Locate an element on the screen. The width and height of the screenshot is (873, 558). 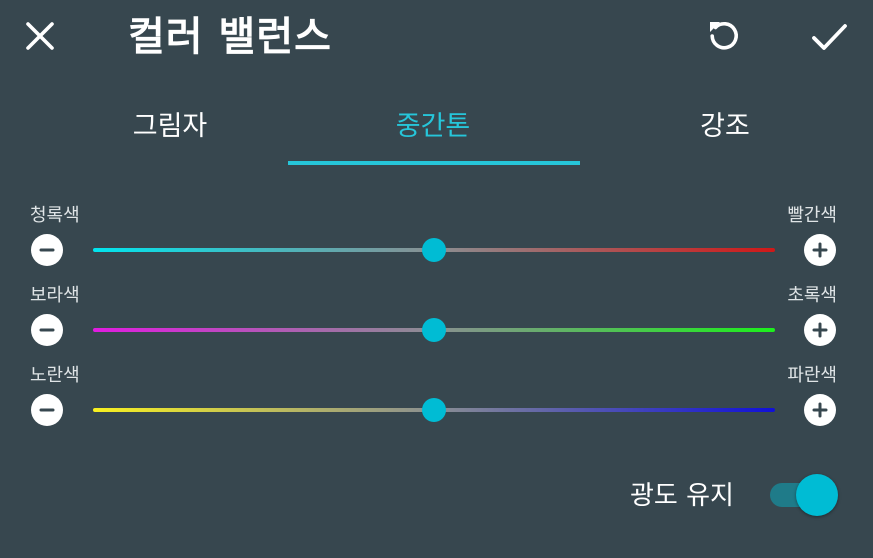
slider-right-label: 빨간색 is located at coordinates (812, 215).